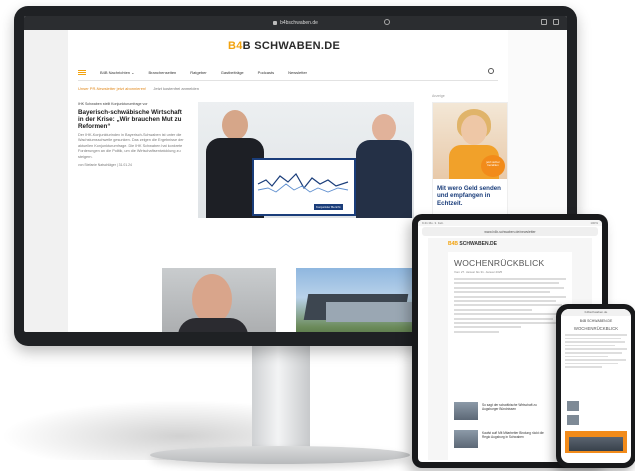 This screenshot has height=471, width=635. Describe the element at coordinates (387, 22) in the screenshot. I see `reload-icon` at that location.